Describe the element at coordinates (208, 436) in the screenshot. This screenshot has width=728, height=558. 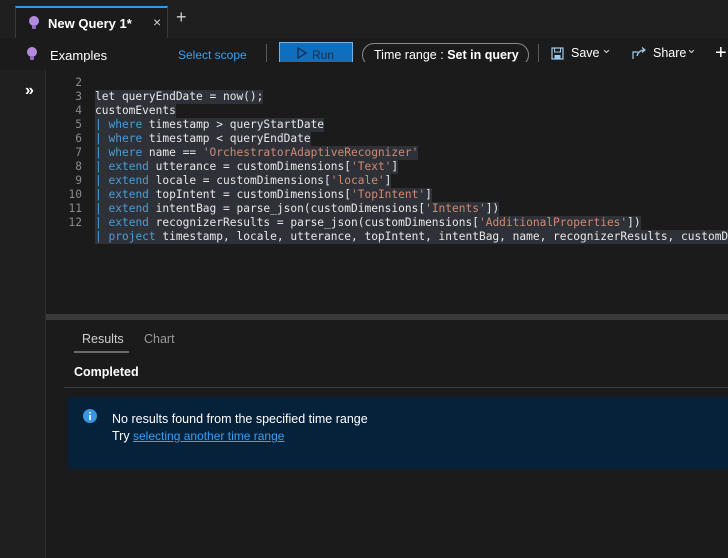
I see `select-time-range-link: selecting another time range` at that location.